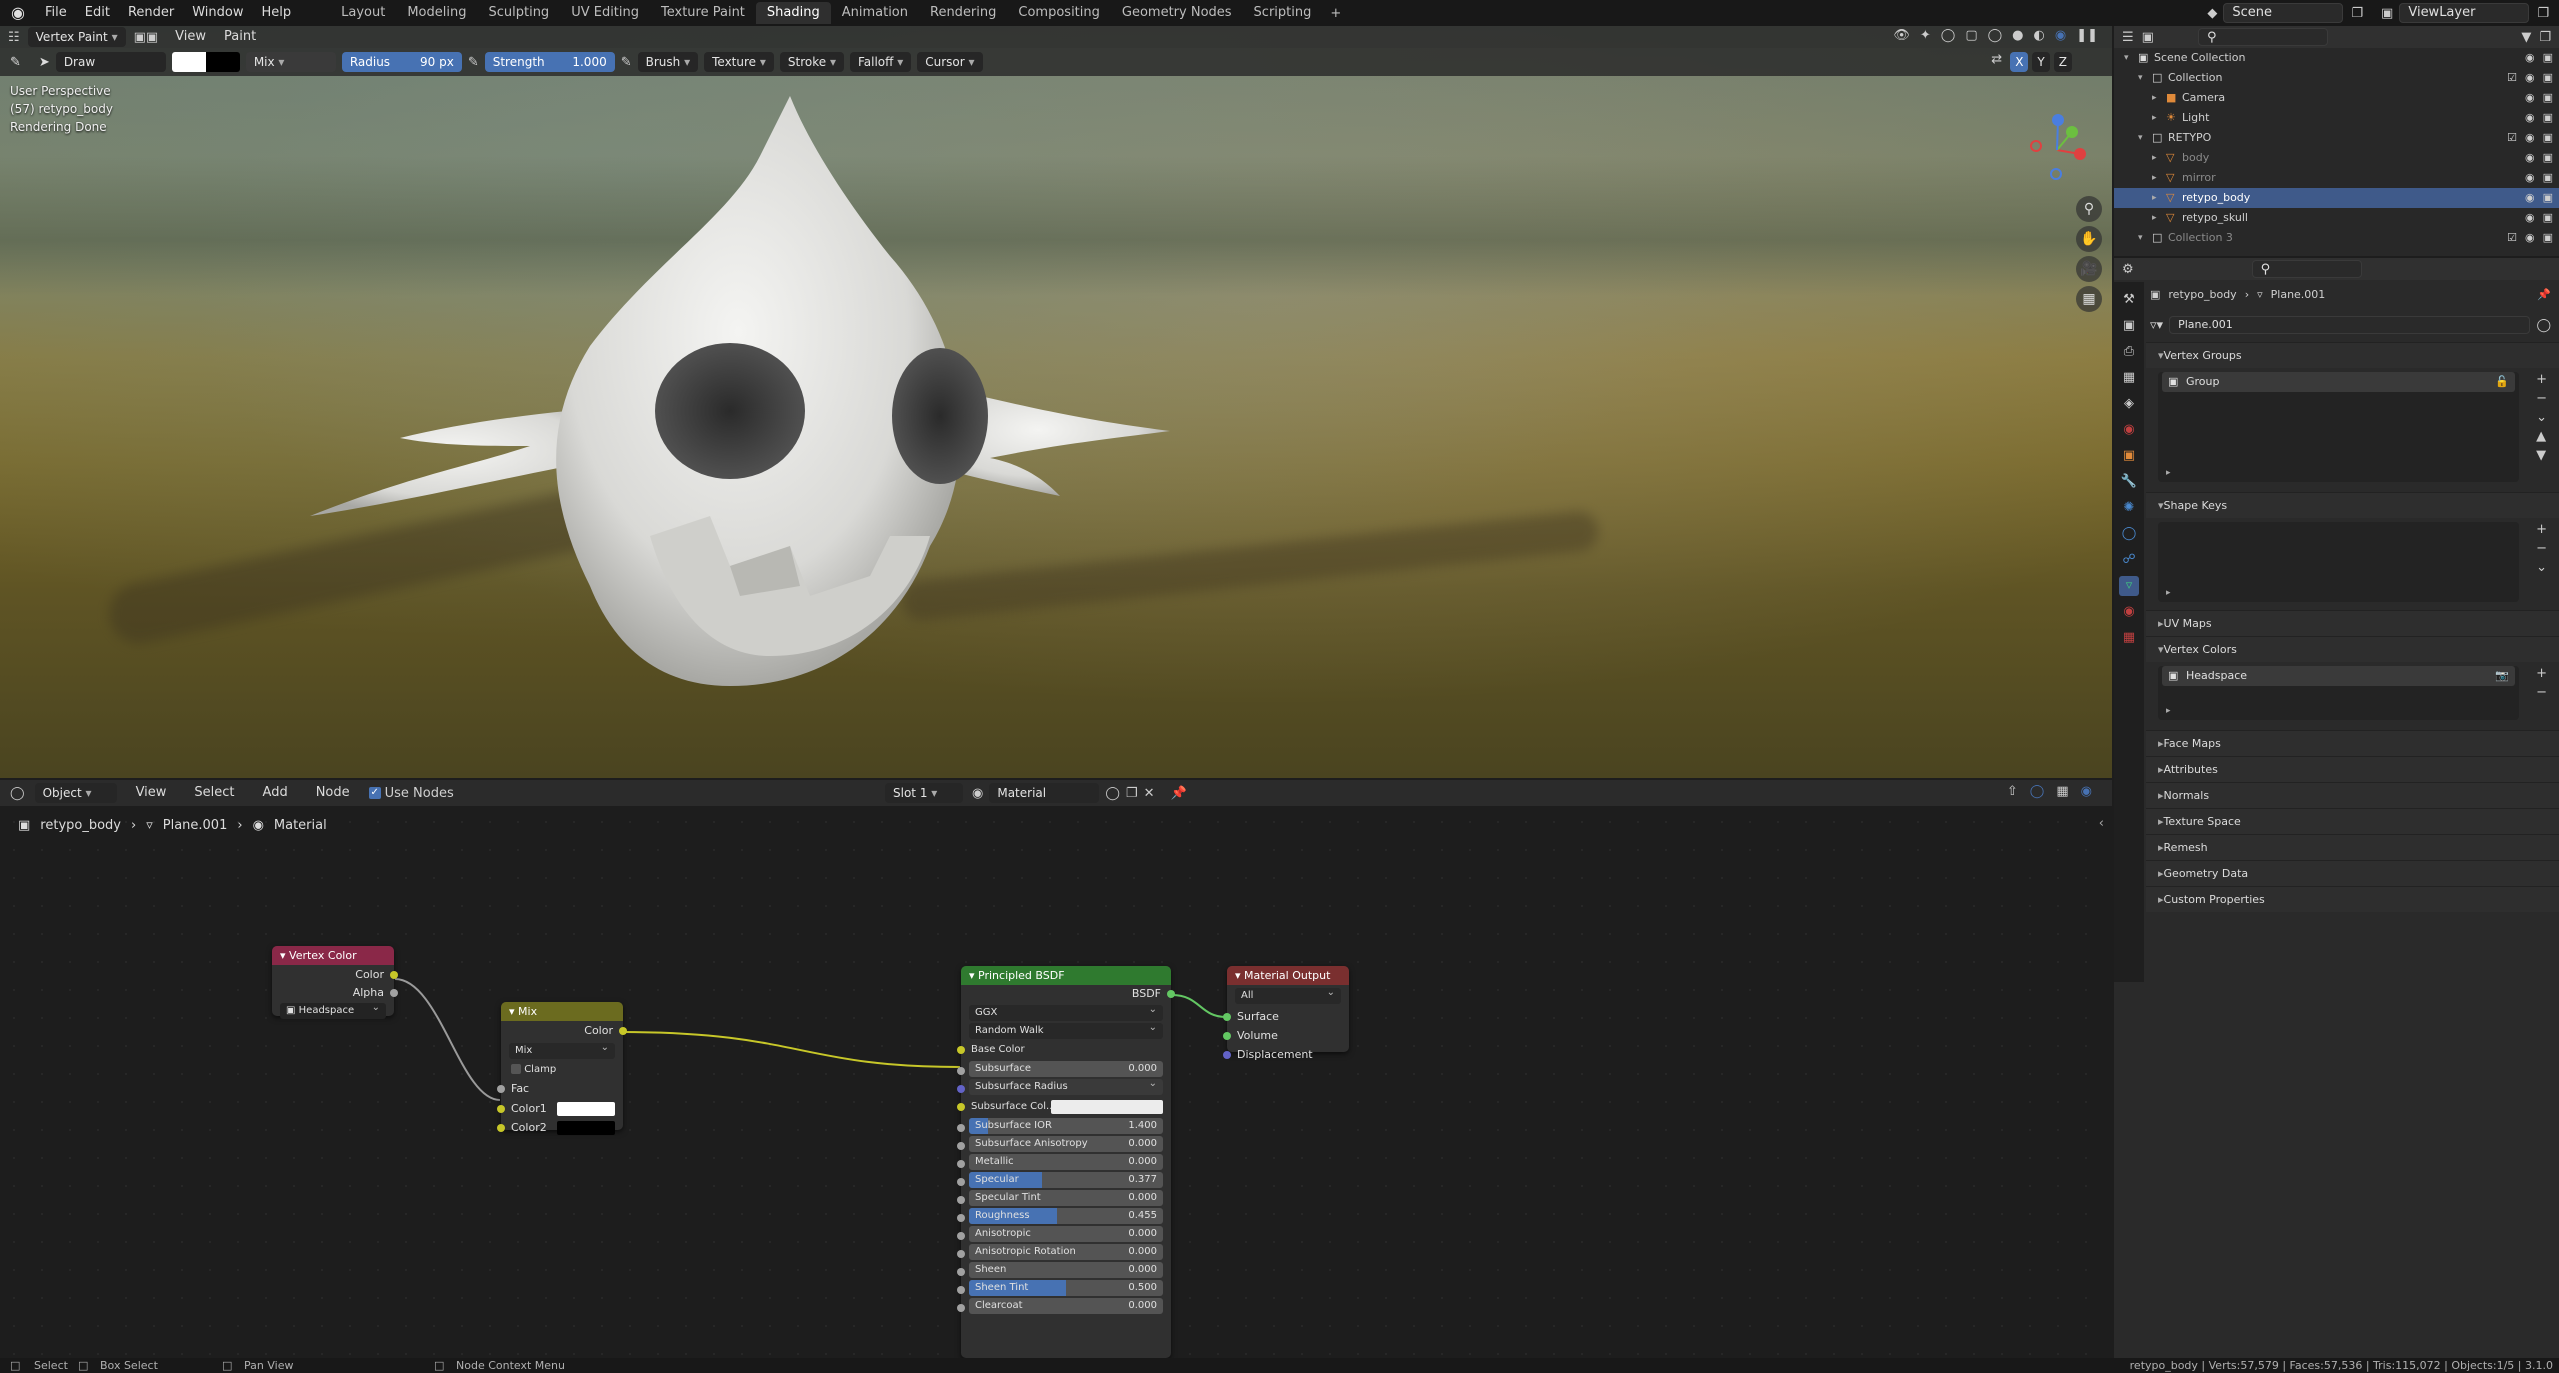 This screenshot has width=2559, height=1373. What do you see at coordinates (2545, 37) in the screenshot?
I see `new-collection-icon: ❐` at bounding box center [2545, 37].